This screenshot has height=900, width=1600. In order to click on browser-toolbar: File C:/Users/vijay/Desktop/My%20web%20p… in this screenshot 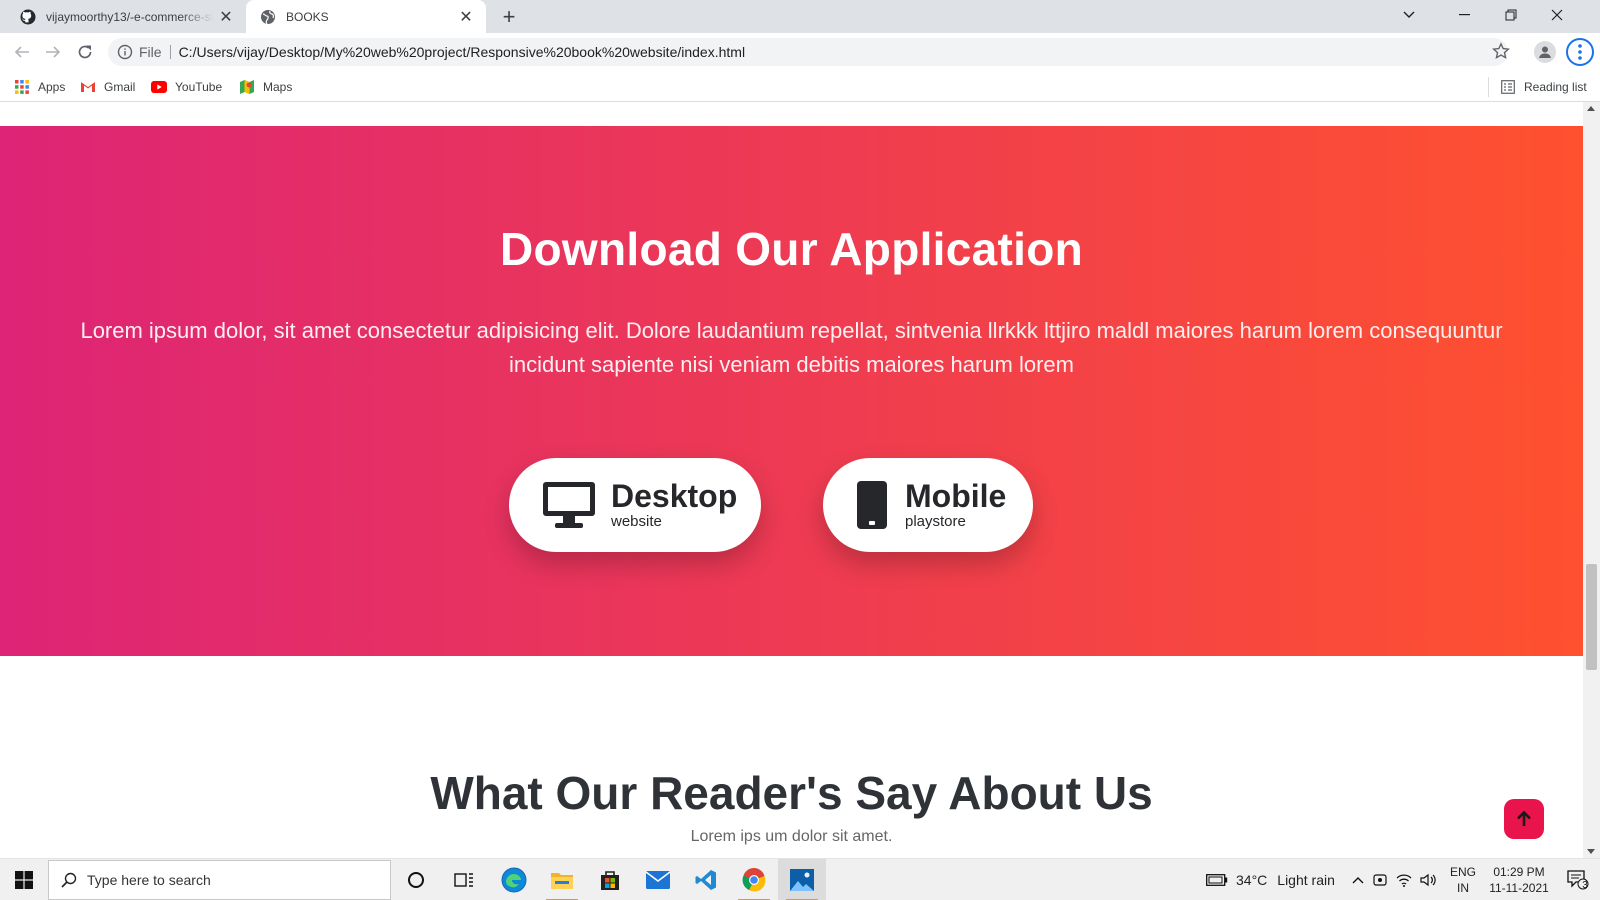, I will do `click(800, 52)`.